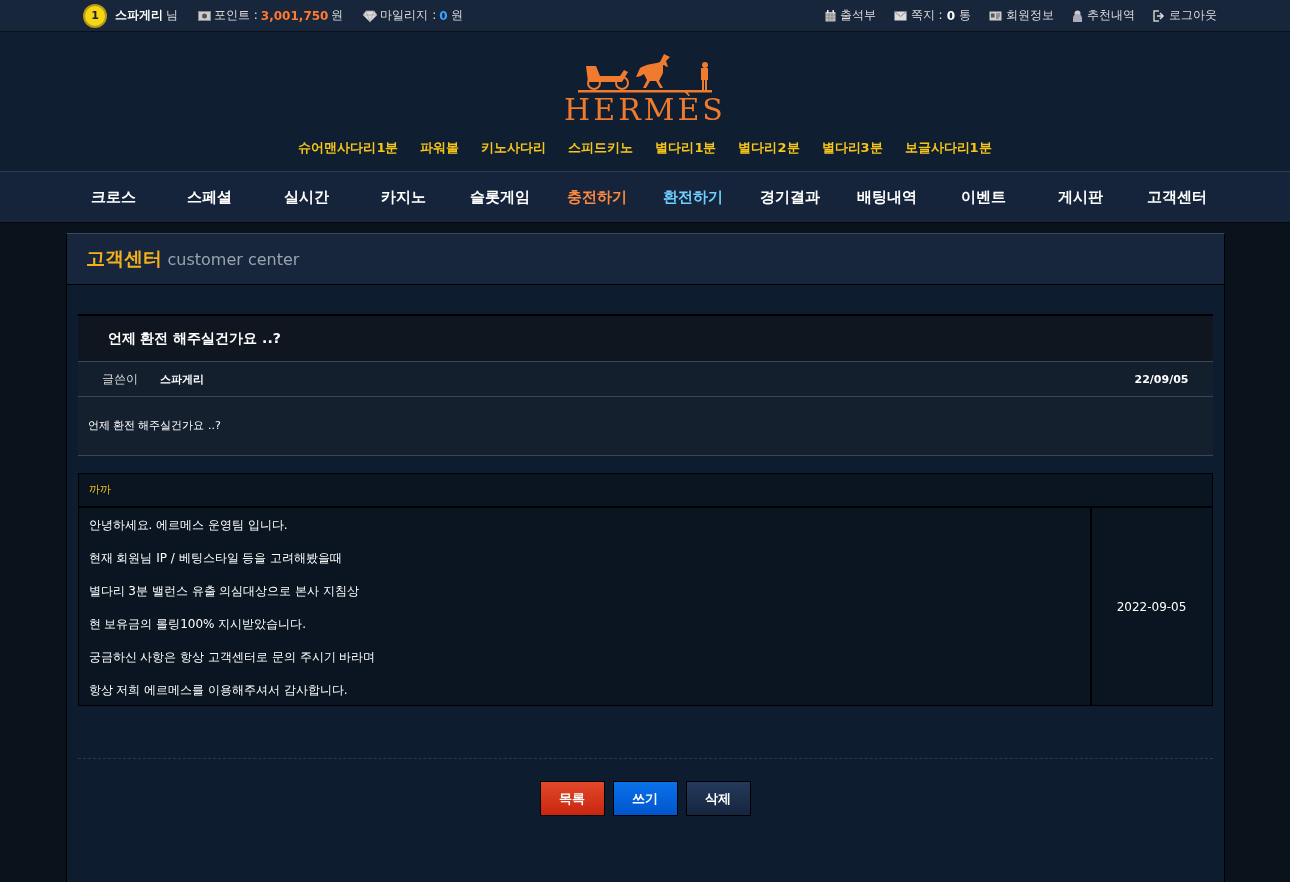  I want to click on author-name: 스파게리, so click(181, 379).